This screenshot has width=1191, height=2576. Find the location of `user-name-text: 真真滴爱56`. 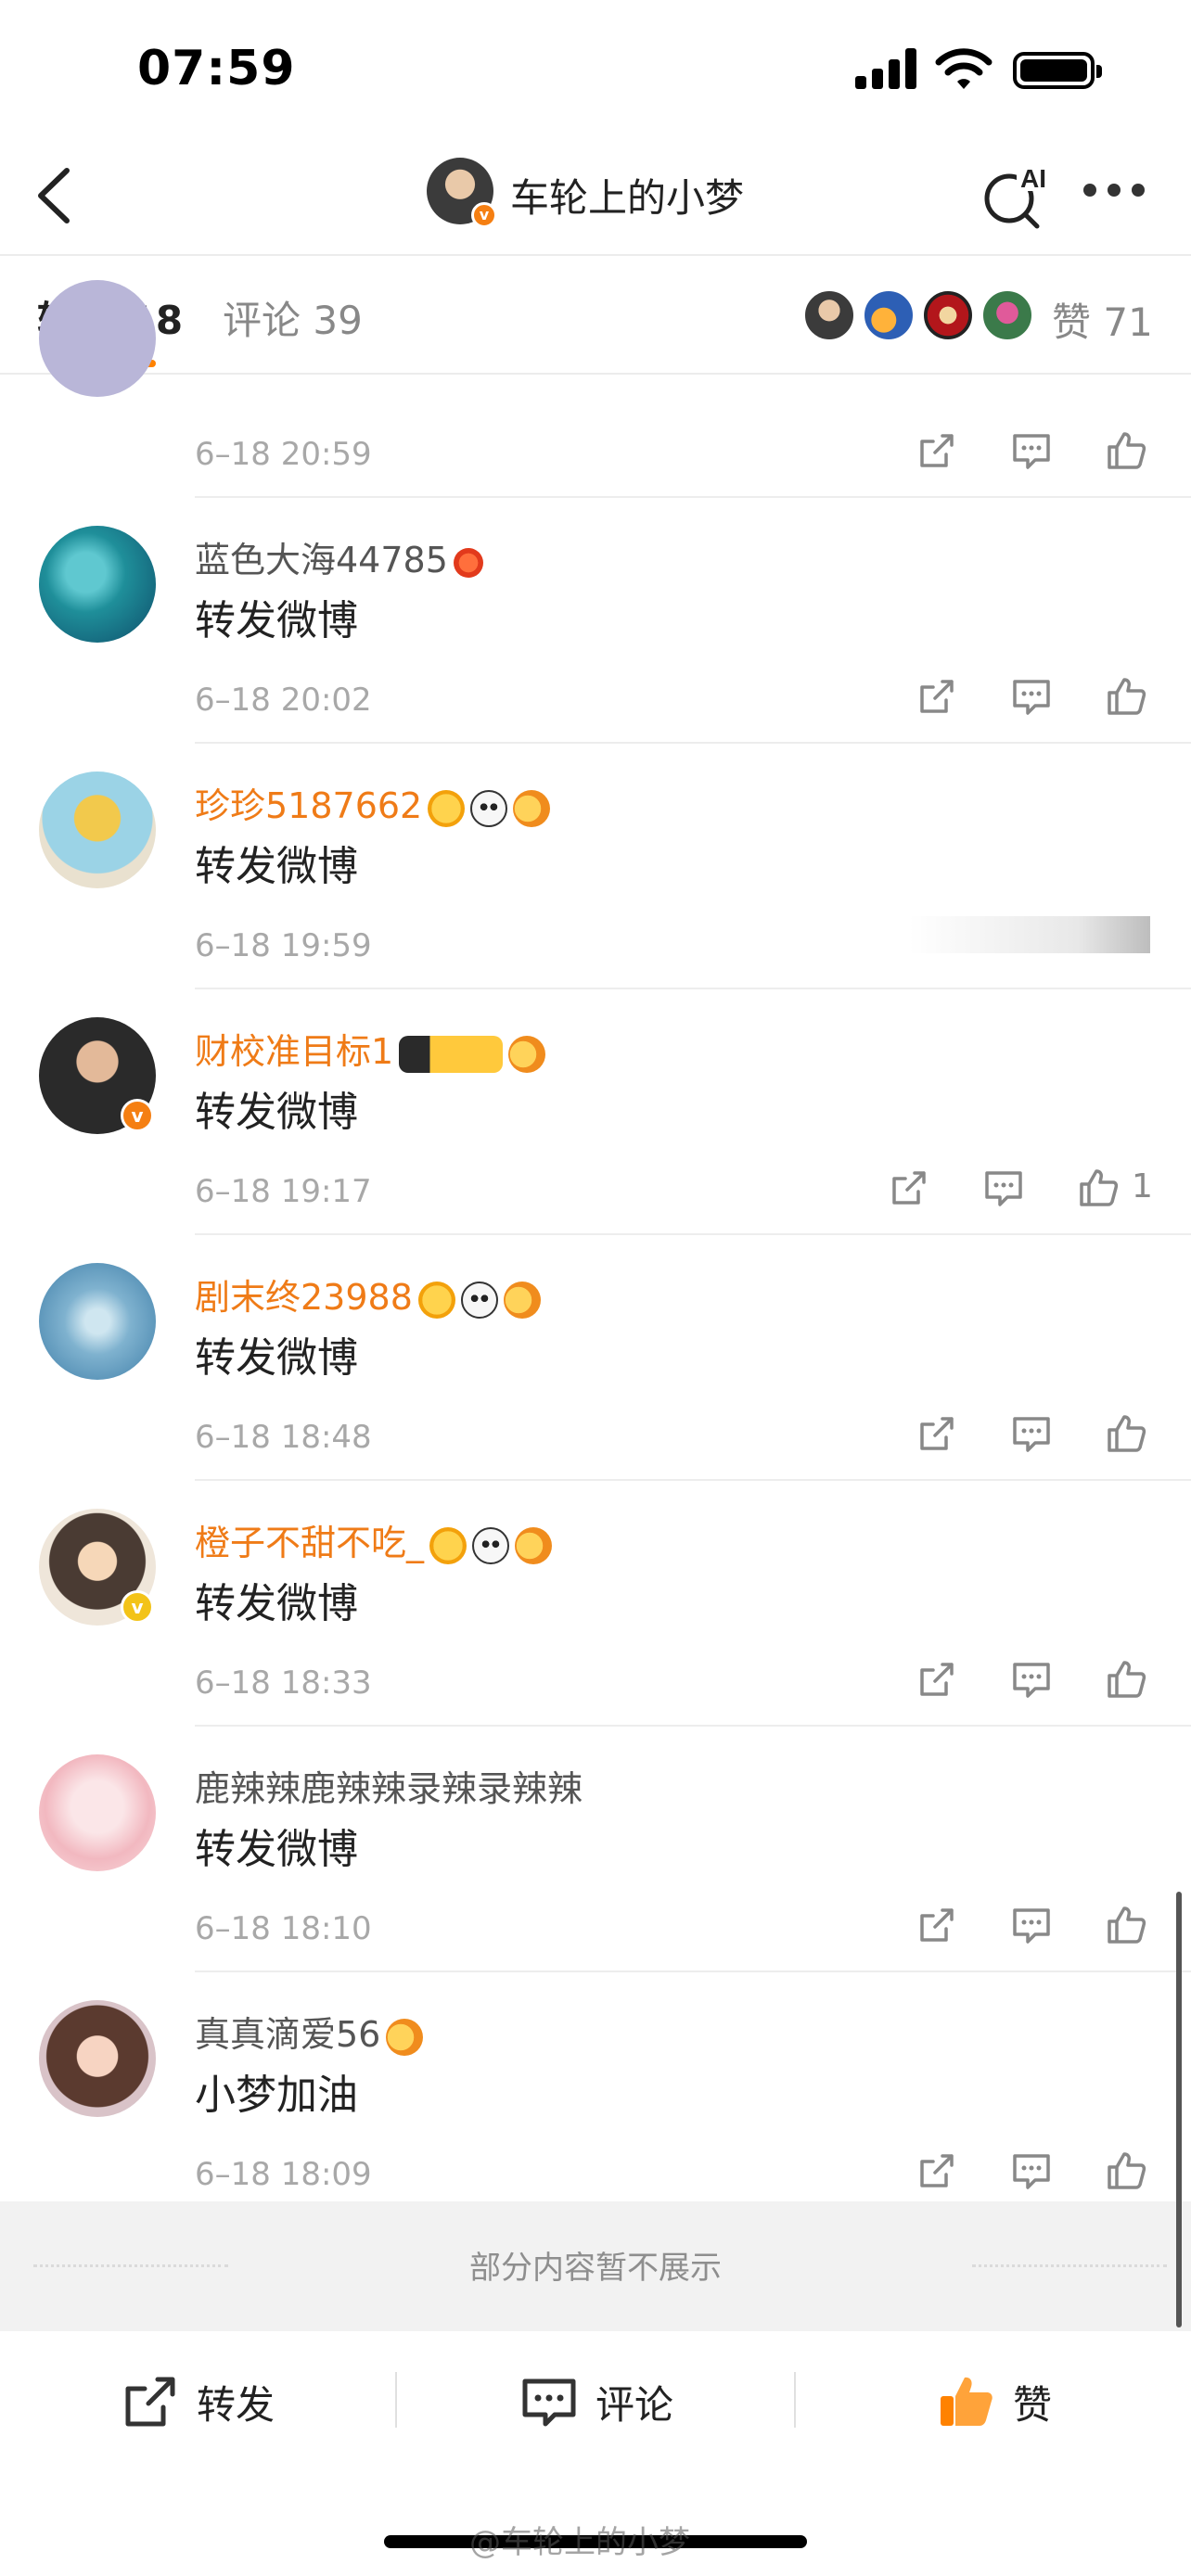

user-name-text: 真真滴爱56 is located at coordinates (288, 2034).